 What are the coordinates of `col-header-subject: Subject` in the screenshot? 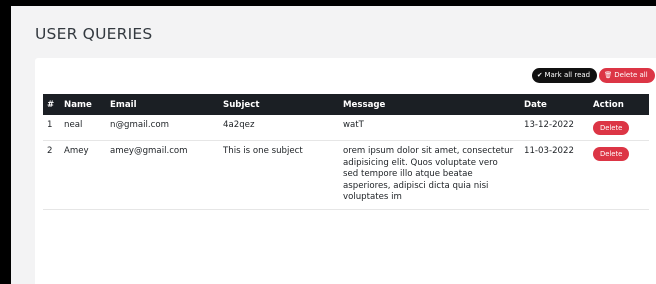 It's located at (241, 104).